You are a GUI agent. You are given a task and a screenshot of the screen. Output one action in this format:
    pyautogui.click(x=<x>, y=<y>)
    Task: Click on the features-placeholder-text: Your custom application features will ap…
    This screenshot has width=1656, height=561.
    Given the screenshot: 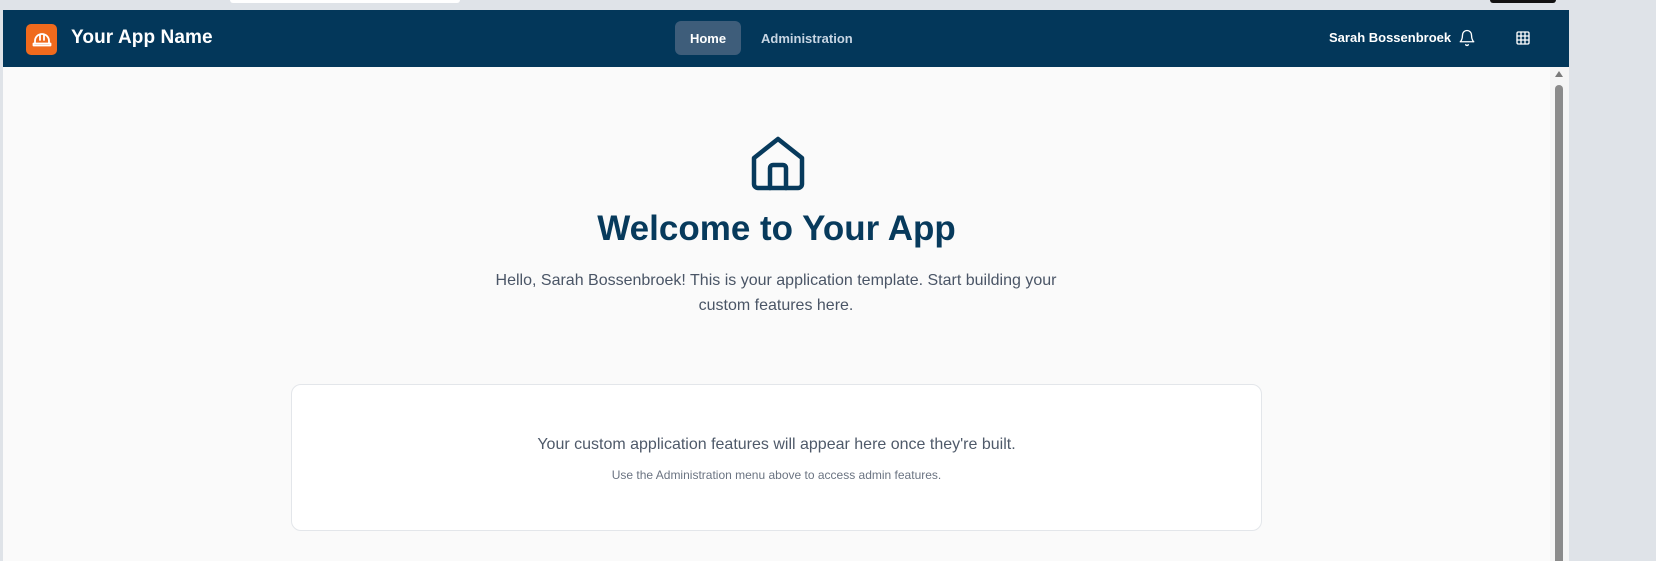 What is the action you would take?
    pyautogui.click(x=776, y=444)
    